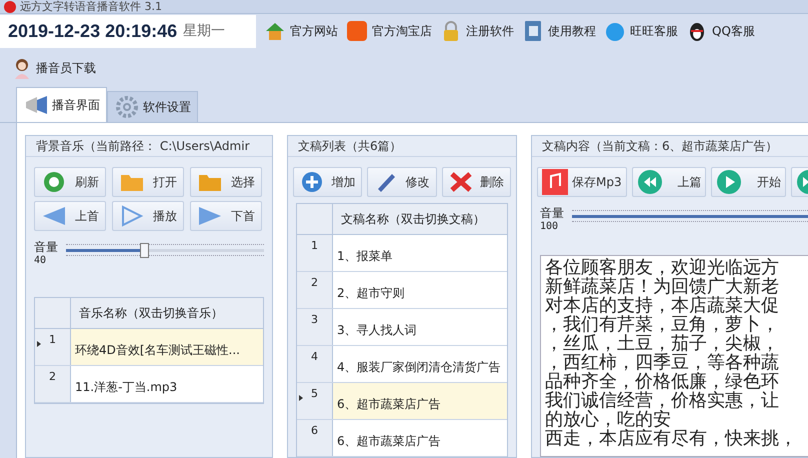 Image resolution: width=808 pixels, height=458 pixels. What do you see at coordinates (559, 31) in the screenshot?
I see `toolbar-link: 使用教程` at bounding box center [559, 31].